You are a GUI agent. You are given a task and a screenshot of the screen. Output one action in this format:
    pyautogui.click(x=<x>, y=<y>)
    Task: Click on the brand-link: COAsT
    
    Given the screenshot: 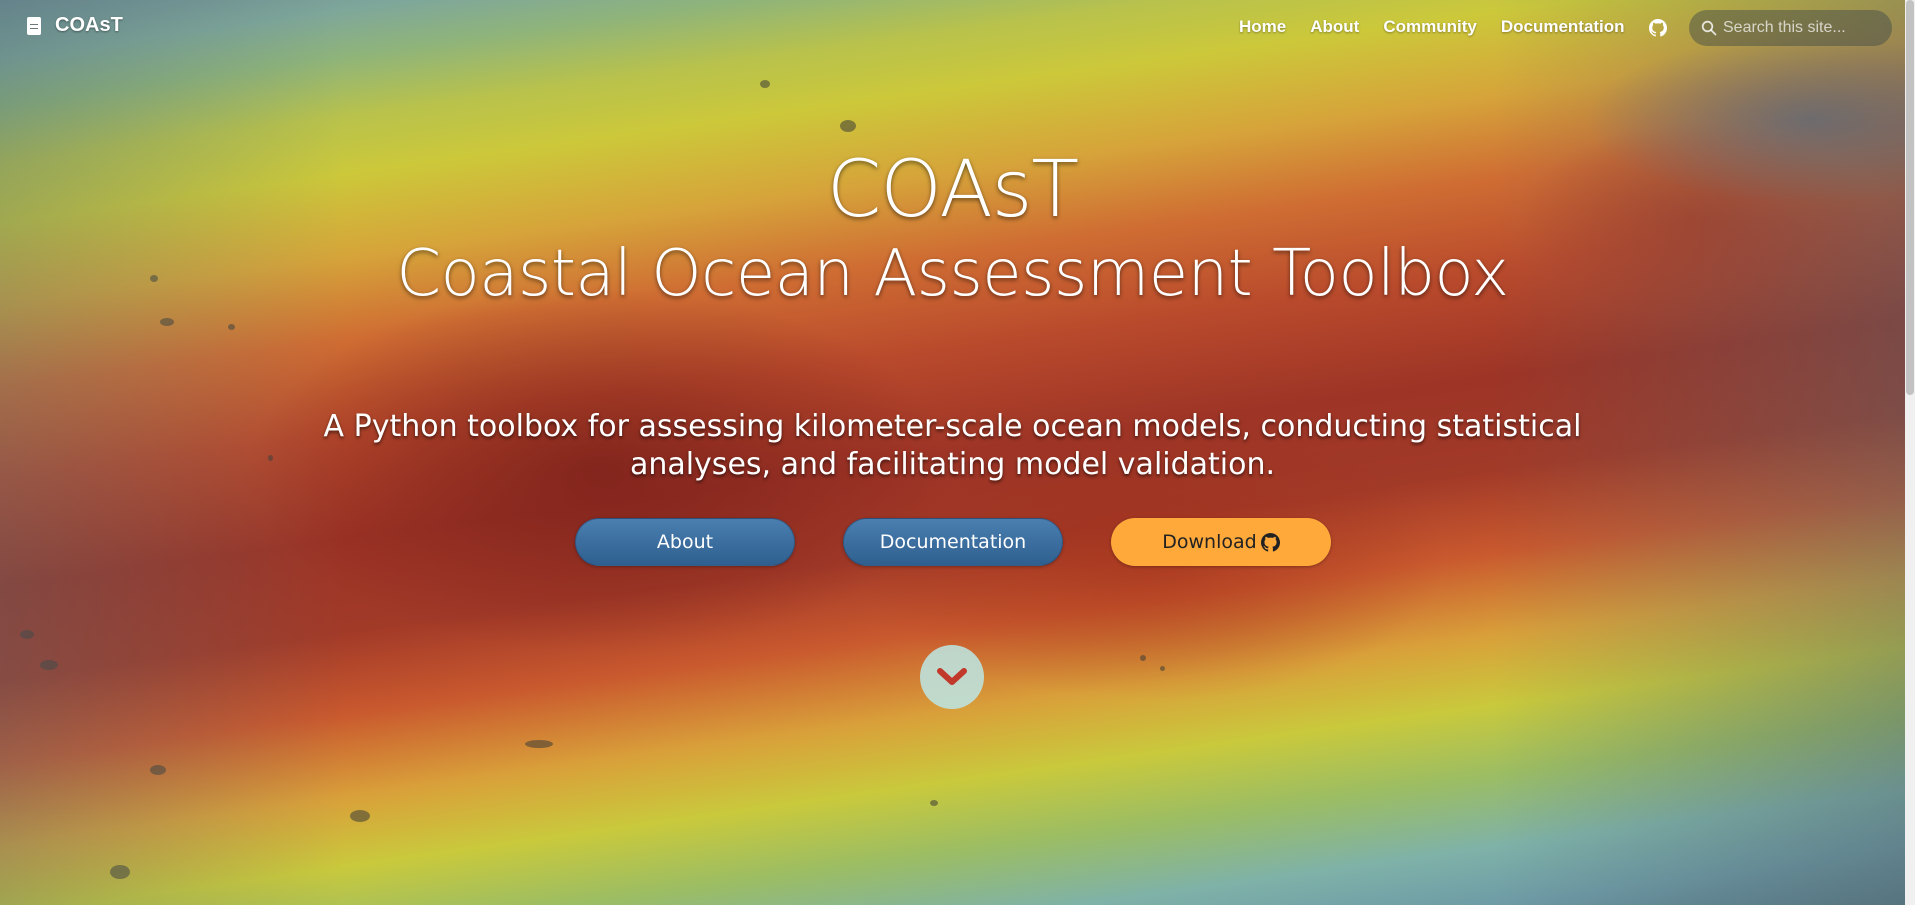 What is the action you would take?
    pyautogui.click(x=75, y=25)
    